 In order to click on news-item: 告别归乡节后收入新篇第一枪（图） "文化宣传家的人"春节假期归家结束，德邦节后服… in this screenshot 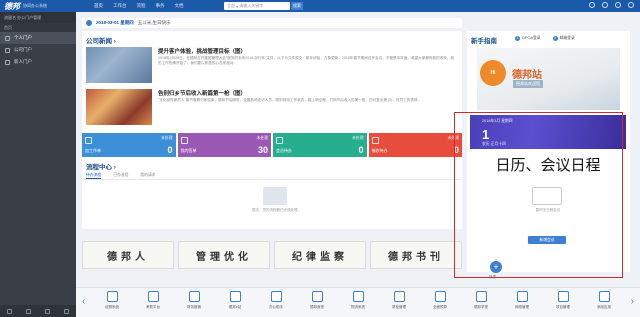, I will do `click(272, 108)`.